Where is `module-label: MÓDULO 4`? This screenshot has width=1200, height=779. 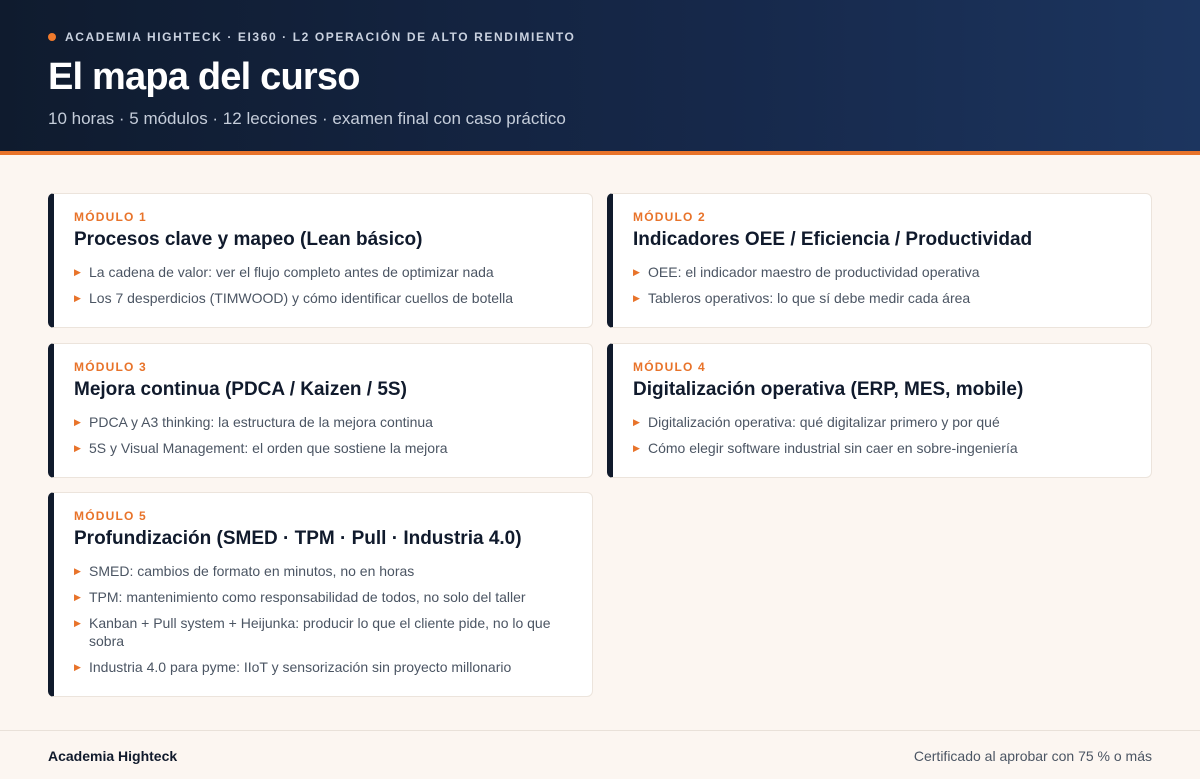 module-label: MÓDULO 4 is located at coordinates (669, 367).